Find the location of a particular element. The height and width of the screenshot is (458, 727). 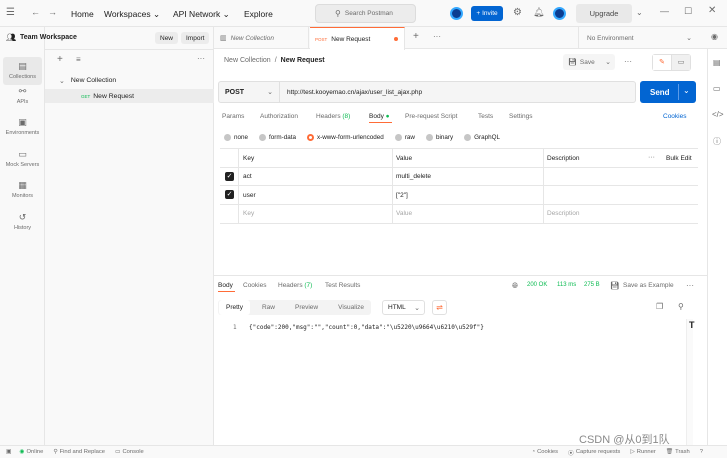

save-button: 💾︎ Save ⌄ is located at coordinates (589, 62).